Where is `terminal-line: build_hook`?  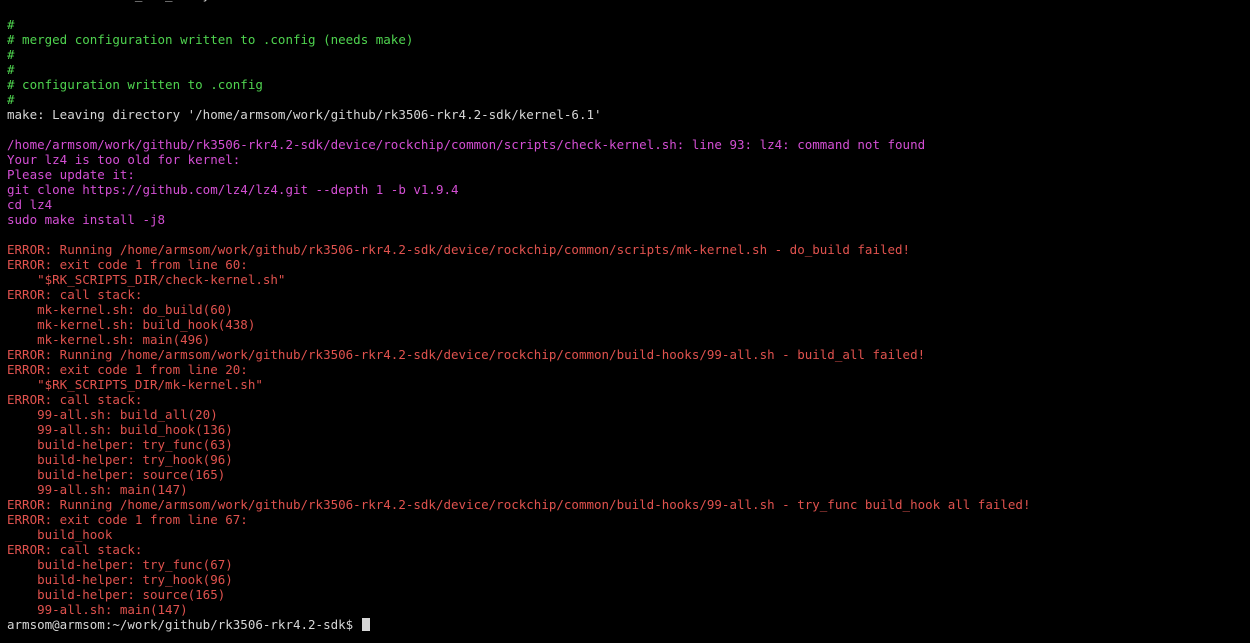 terminal-line: build_hook is located at coordinates (60, 534).